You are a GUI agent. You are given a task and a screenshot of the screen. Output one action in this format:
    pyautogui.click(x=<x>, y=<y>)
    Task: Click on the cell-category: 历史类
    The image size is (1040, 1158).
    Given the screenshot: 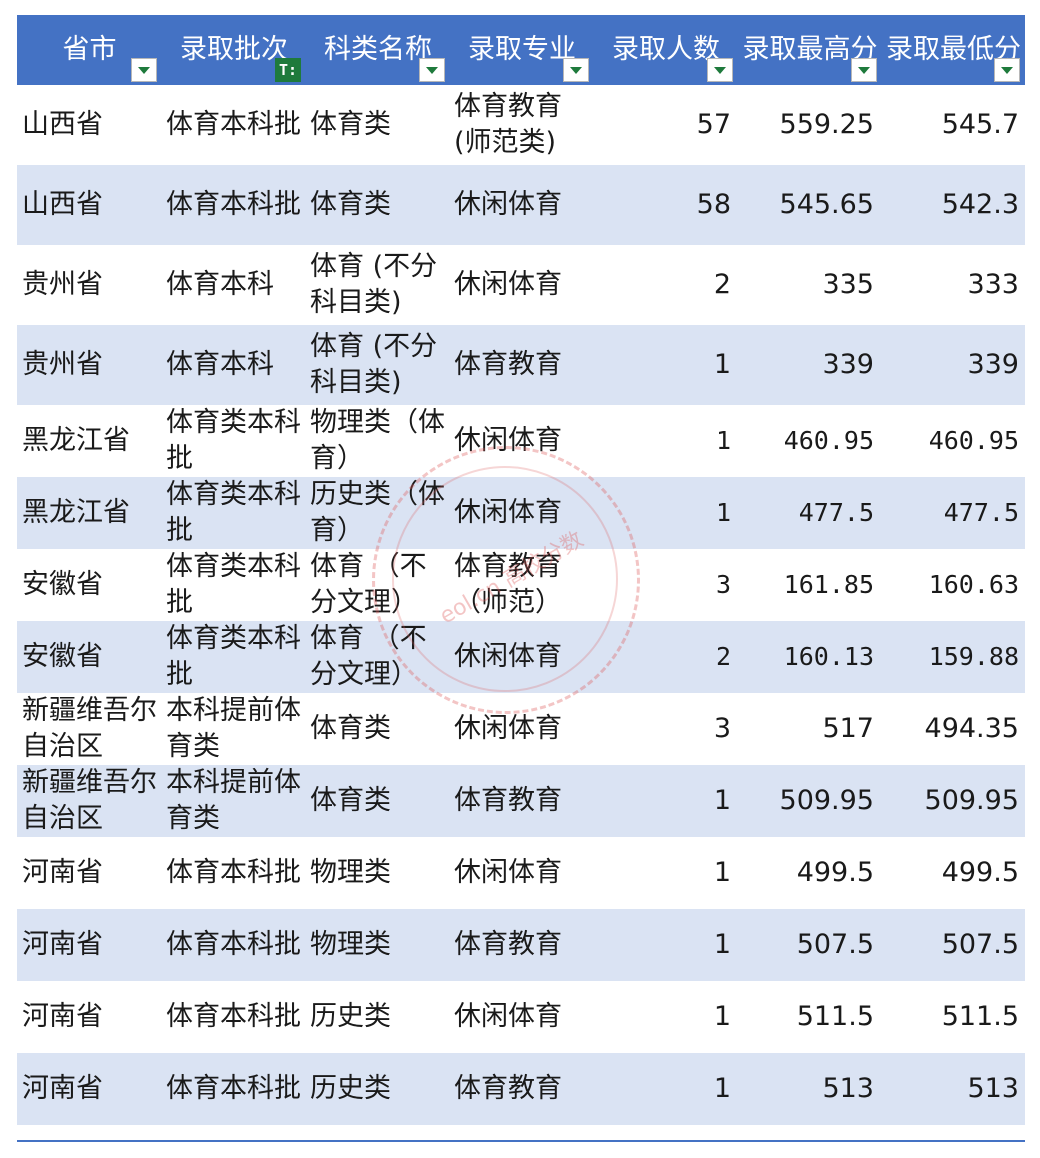 What is the action you would take?
    pyautogui.click(x=350, y=1016)
    